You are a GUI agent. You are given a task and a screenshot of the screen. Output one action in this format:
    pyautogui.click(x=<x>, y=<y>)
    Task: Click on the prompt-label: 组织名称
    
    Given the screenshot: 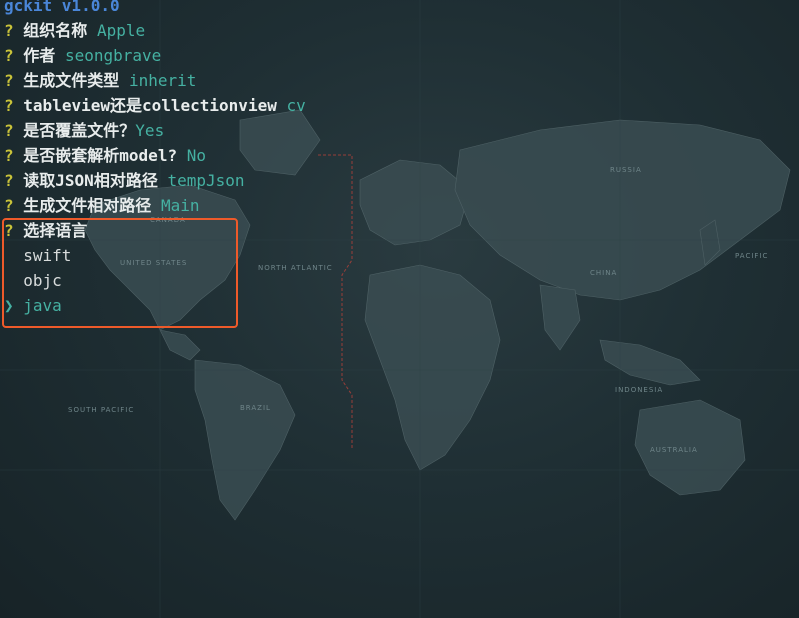 What is the action you would take?
    pyautogui.click(x=55, y=30)
    